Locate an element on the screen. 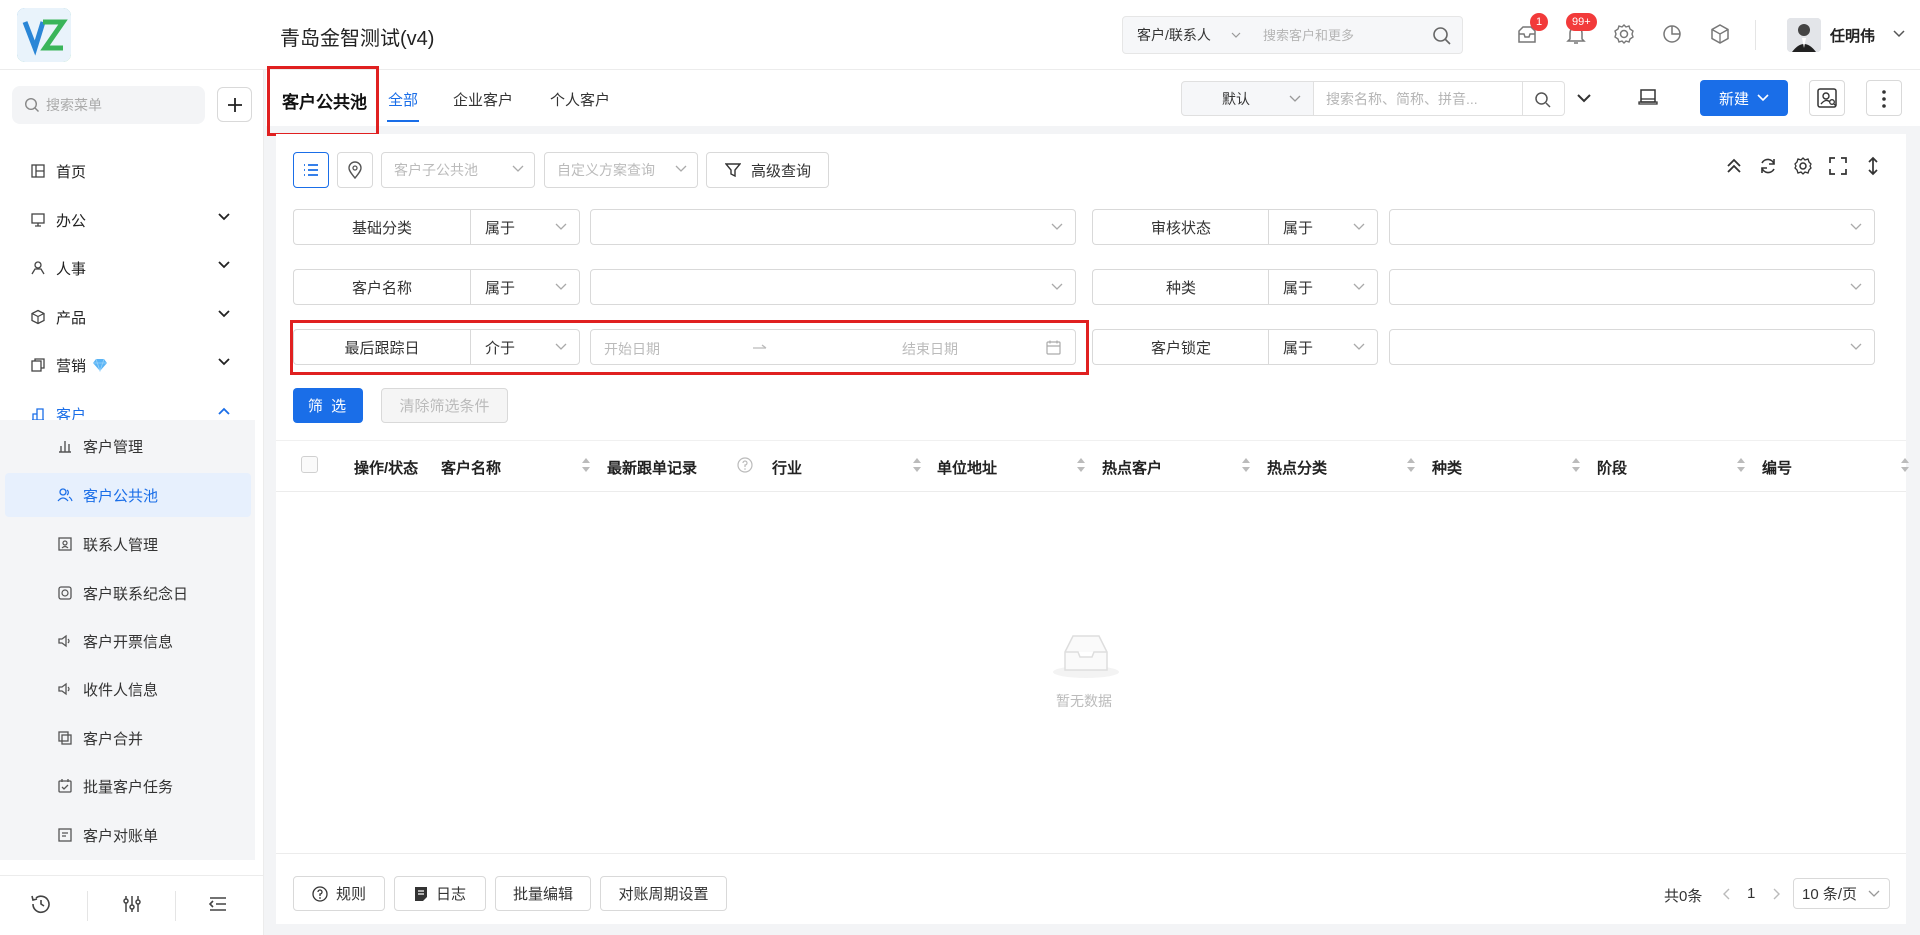  column-header: 种类 is located at coordinates (1447, 467).